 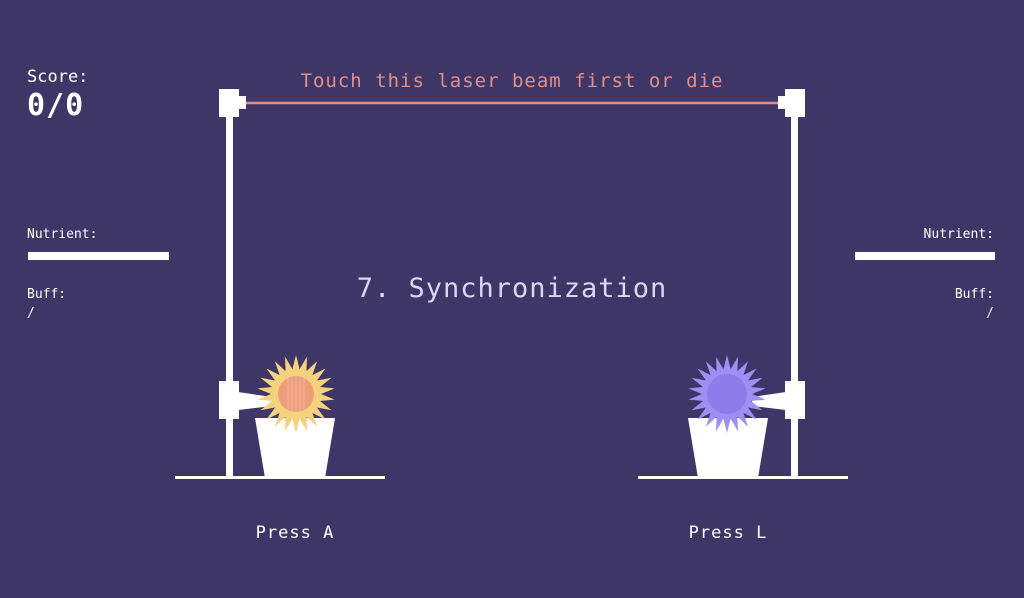 What do you see at coordinates (727, 394) in the screenshot?
I see `flower-center` at bounding box center [727, 394].